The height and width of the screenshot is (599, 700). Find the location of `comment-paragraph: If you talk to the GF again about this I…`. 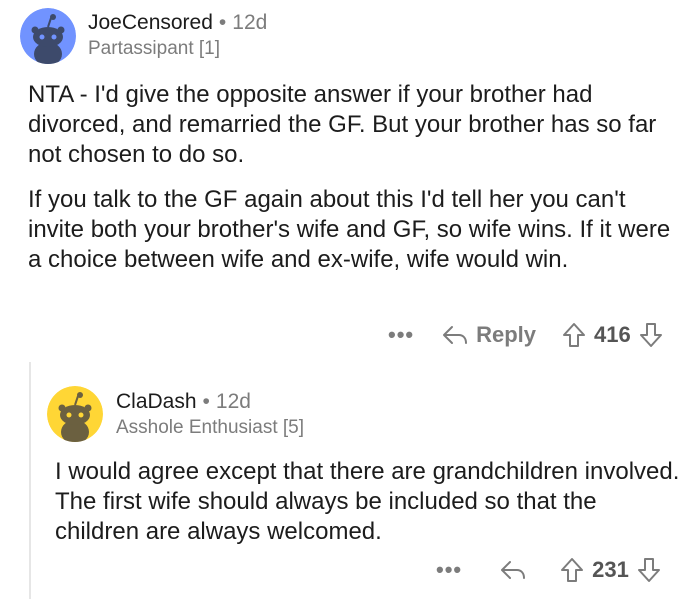

comment-paragraph: If you talk to the GF again about this I… is located at coordinates (349, 229).